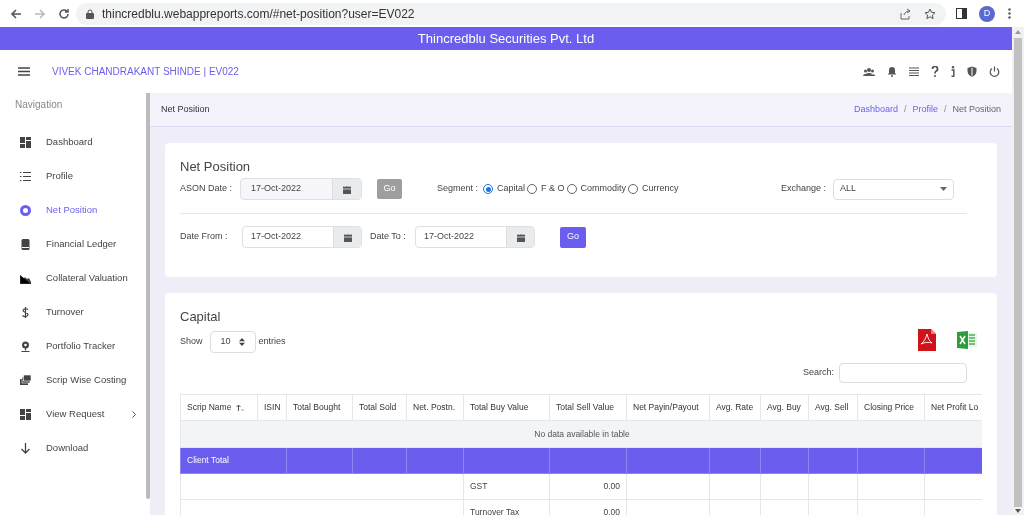 The image size is (1024, 515). What do you see at coordinates (976, 109) in the screenshot?
I see `breadcrumb-current: Net Position` at bounding box center [976, 109].